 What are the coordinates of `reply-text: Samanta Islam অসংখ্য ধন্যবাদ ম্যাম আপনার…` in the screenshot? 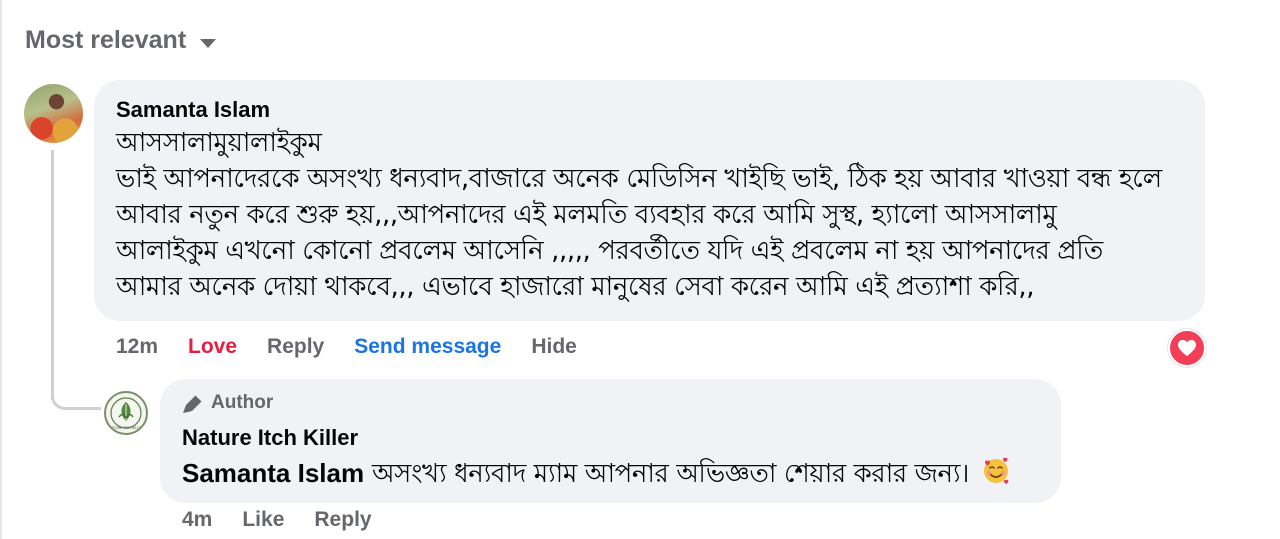 It's located at (596, 474).